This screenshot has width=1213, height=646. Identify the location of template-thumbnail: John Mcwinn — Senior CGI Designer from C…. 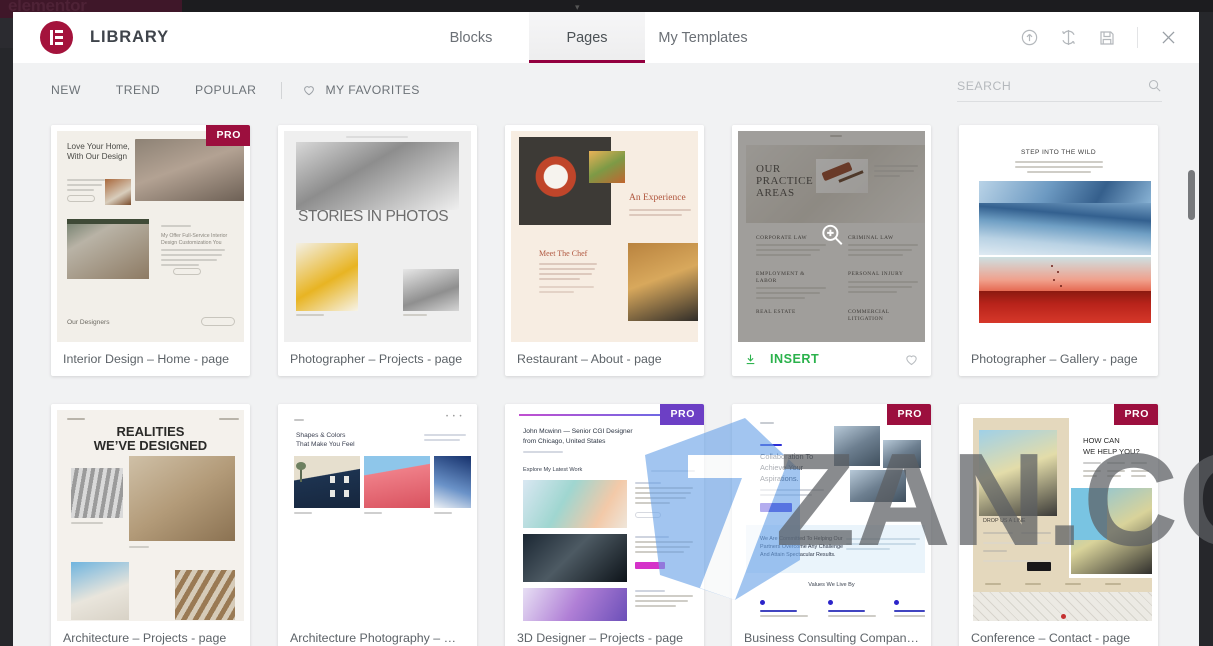
(604, 515).